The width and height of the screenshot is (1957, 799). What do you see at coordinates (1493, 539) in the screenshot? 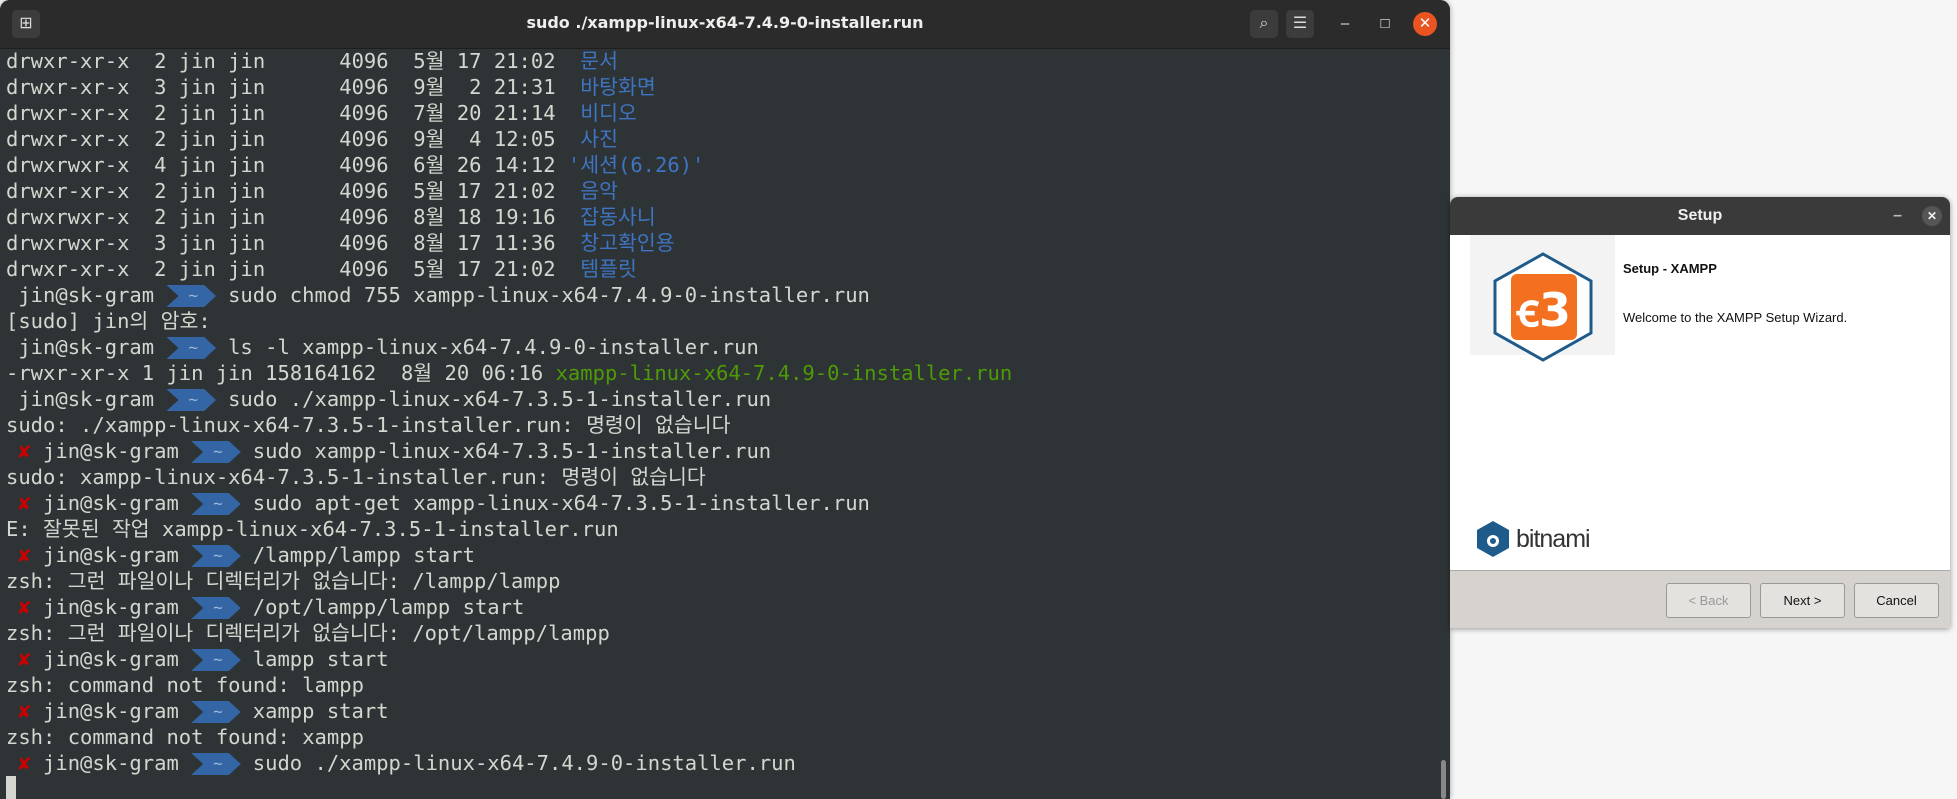
I see `bitnami-hexagon-icon` at bounding box center [1493, 539].